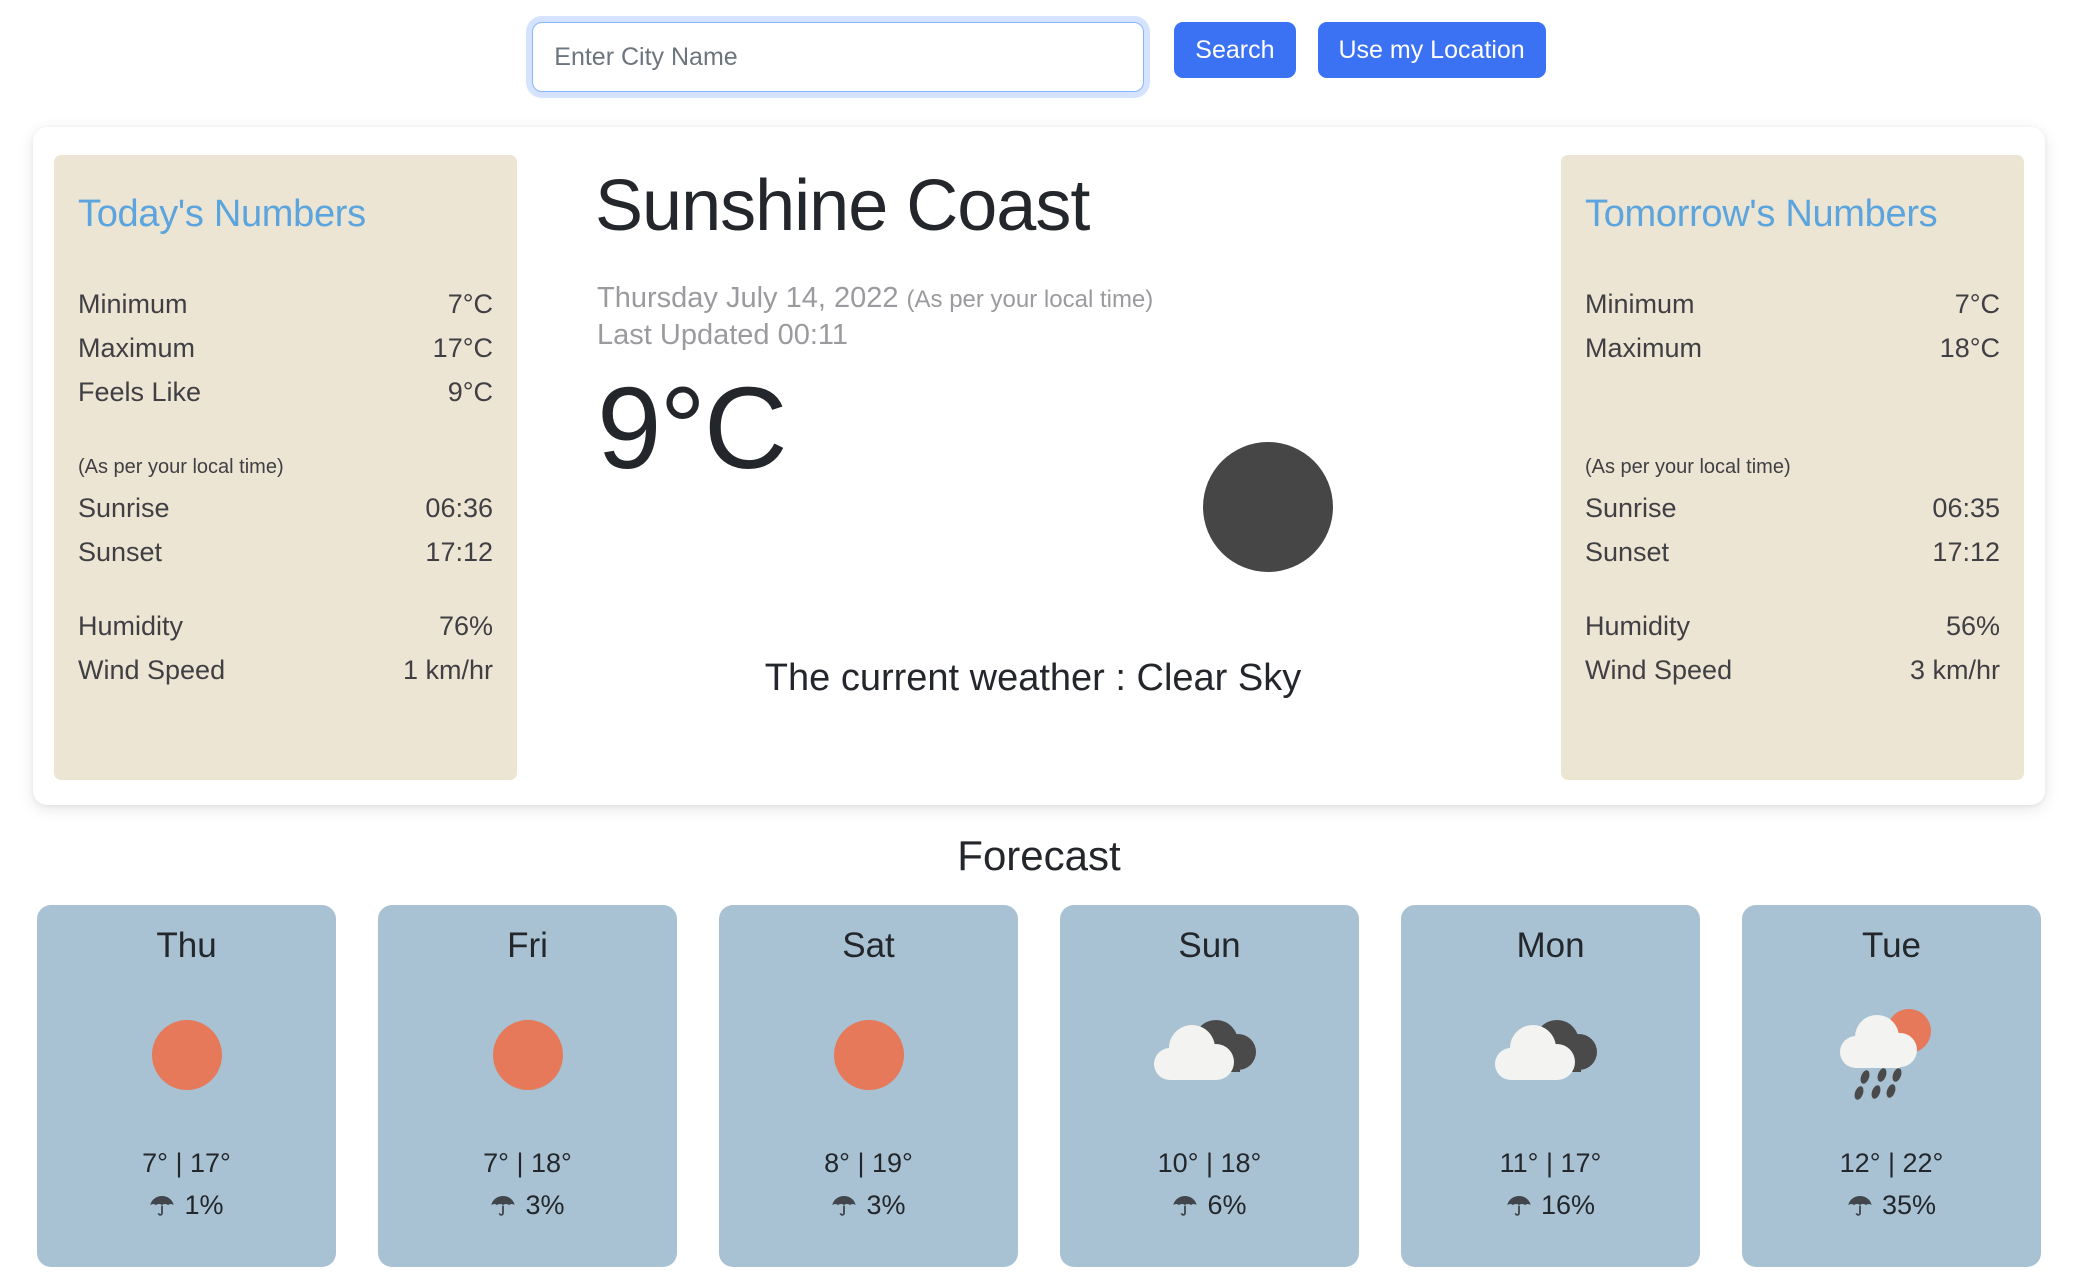 The width and height of the screenshot is (2078, 1288). I want to click on stat-row-wind-speed: Wind Speed 3 km/hr, so click(1792, 670).